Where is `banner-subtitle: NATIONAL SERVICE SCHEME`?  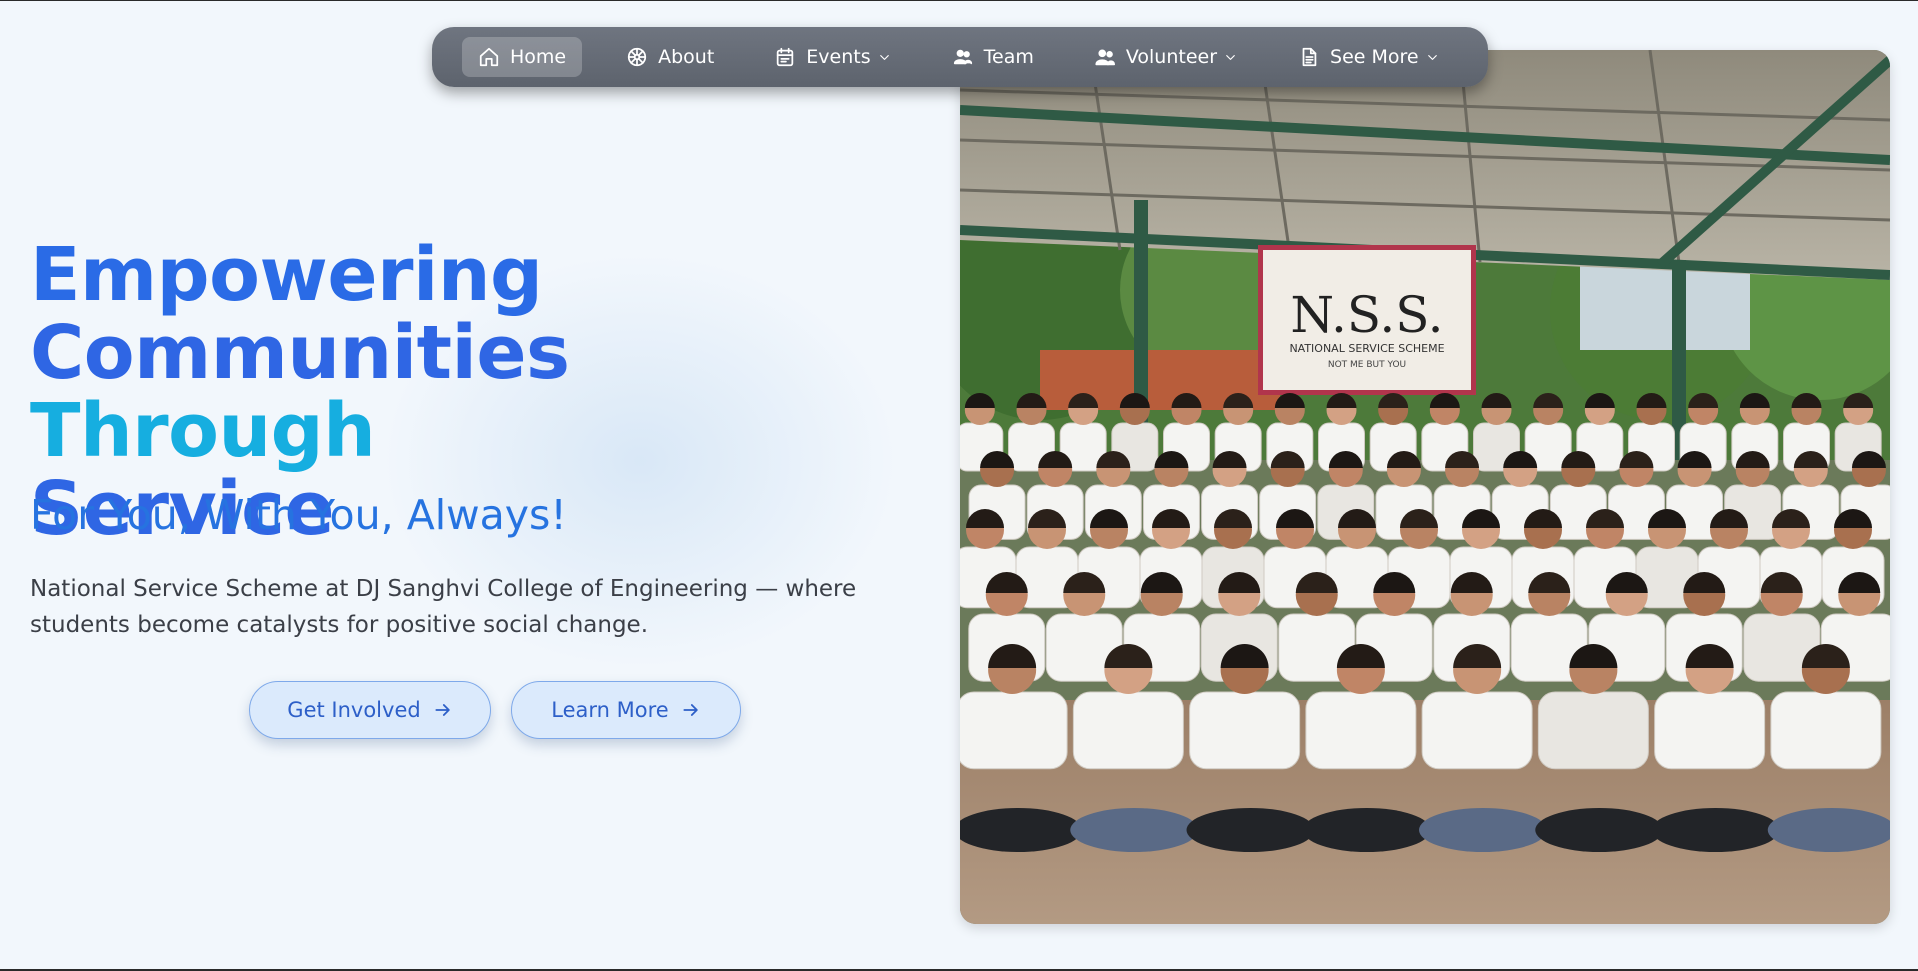 banner-subtitle: NATIONAL SERVICE SCHEME is located at coordinates (1366, 348).